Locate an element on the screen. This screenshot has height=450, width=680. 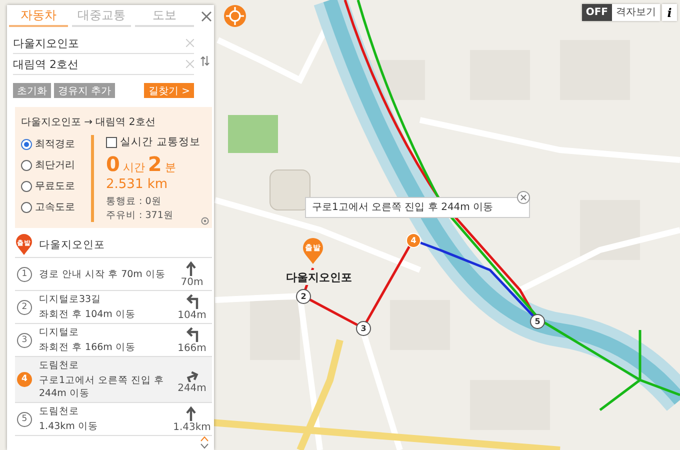
step-number: 3 is located at coordinates (24, 340).